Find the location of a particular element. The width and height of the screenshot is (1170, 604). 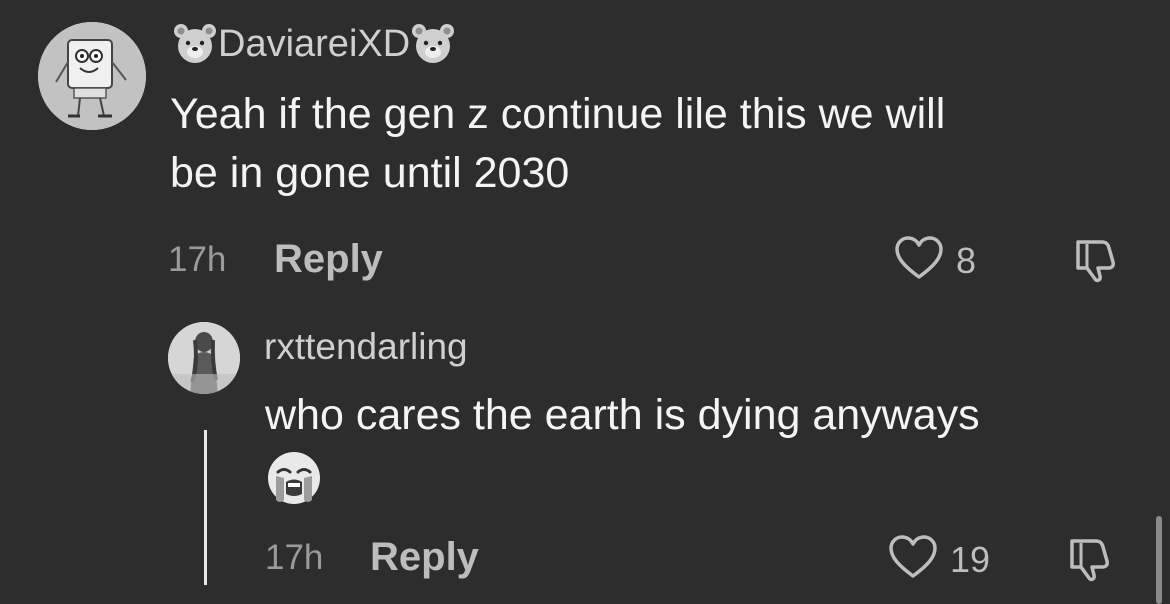

comment-line: be in gone until 2030 is located at coordinates (370, 173).